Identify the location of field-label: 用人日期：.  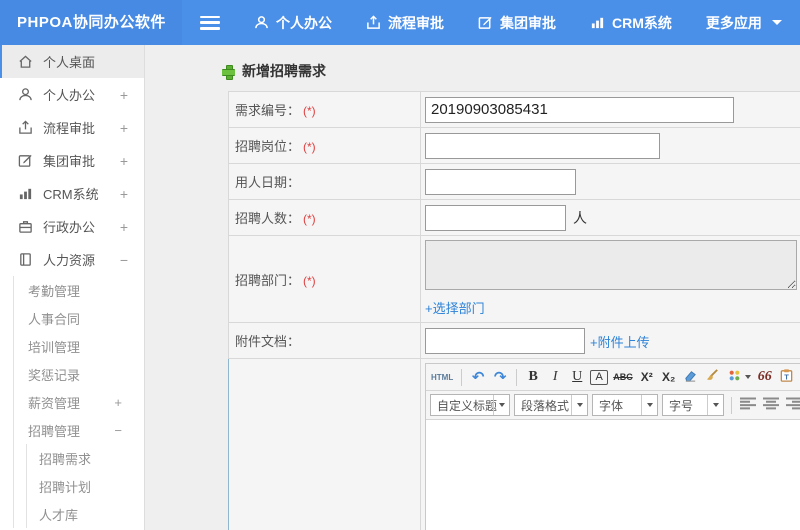
(268, 182).